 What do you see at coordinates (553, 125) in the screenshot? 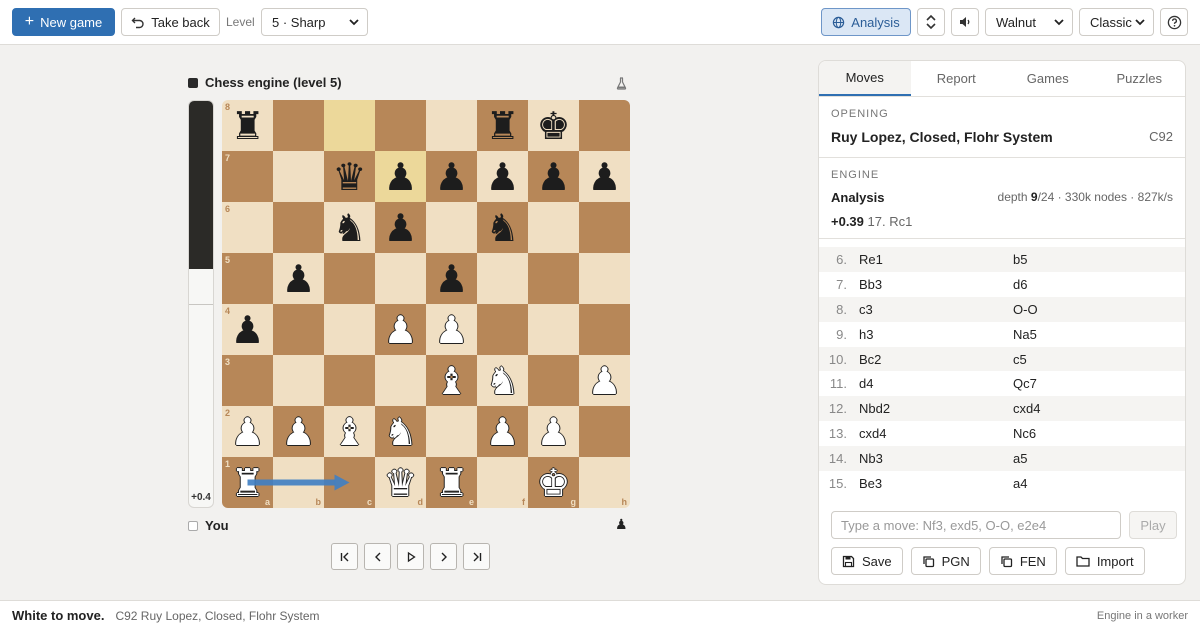
I see `square-g8: ♚` at bounding box center [553, 125].